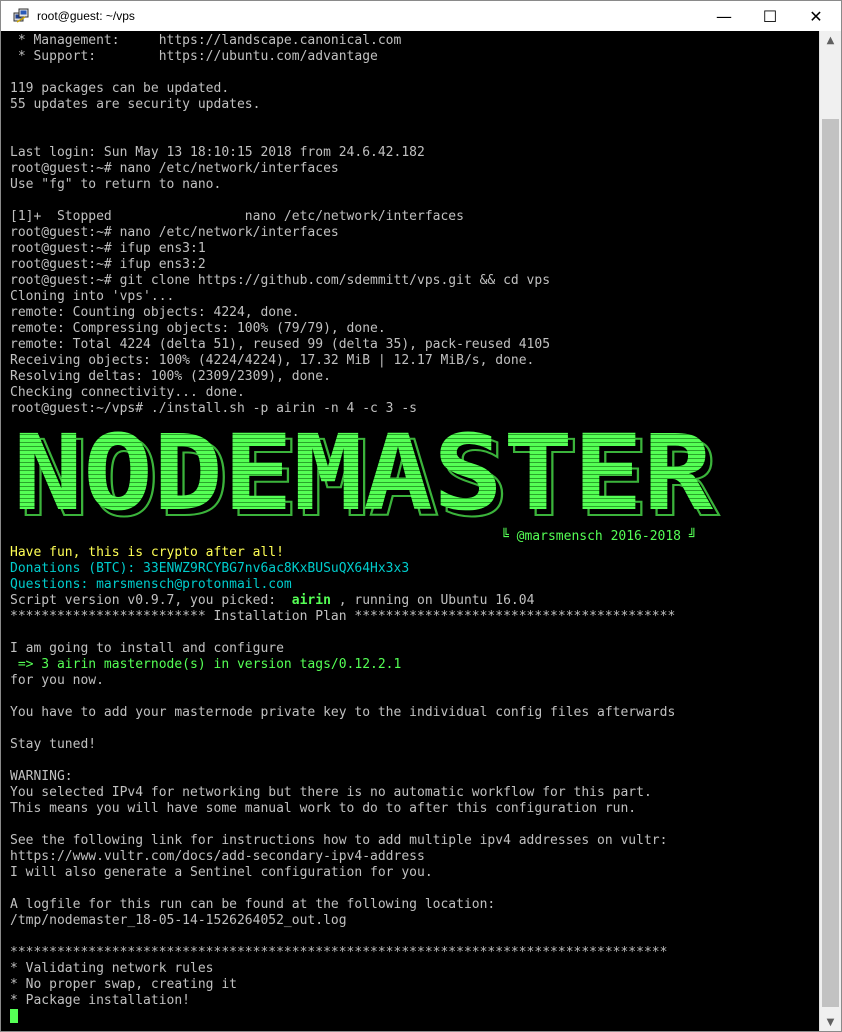 Image resolution: width=842 pixels, height=1032 pixels. Describe the element at coordinates (123, 984) in the screenshot. I see `terminal-line: * No proper swap, creating it` at that location.